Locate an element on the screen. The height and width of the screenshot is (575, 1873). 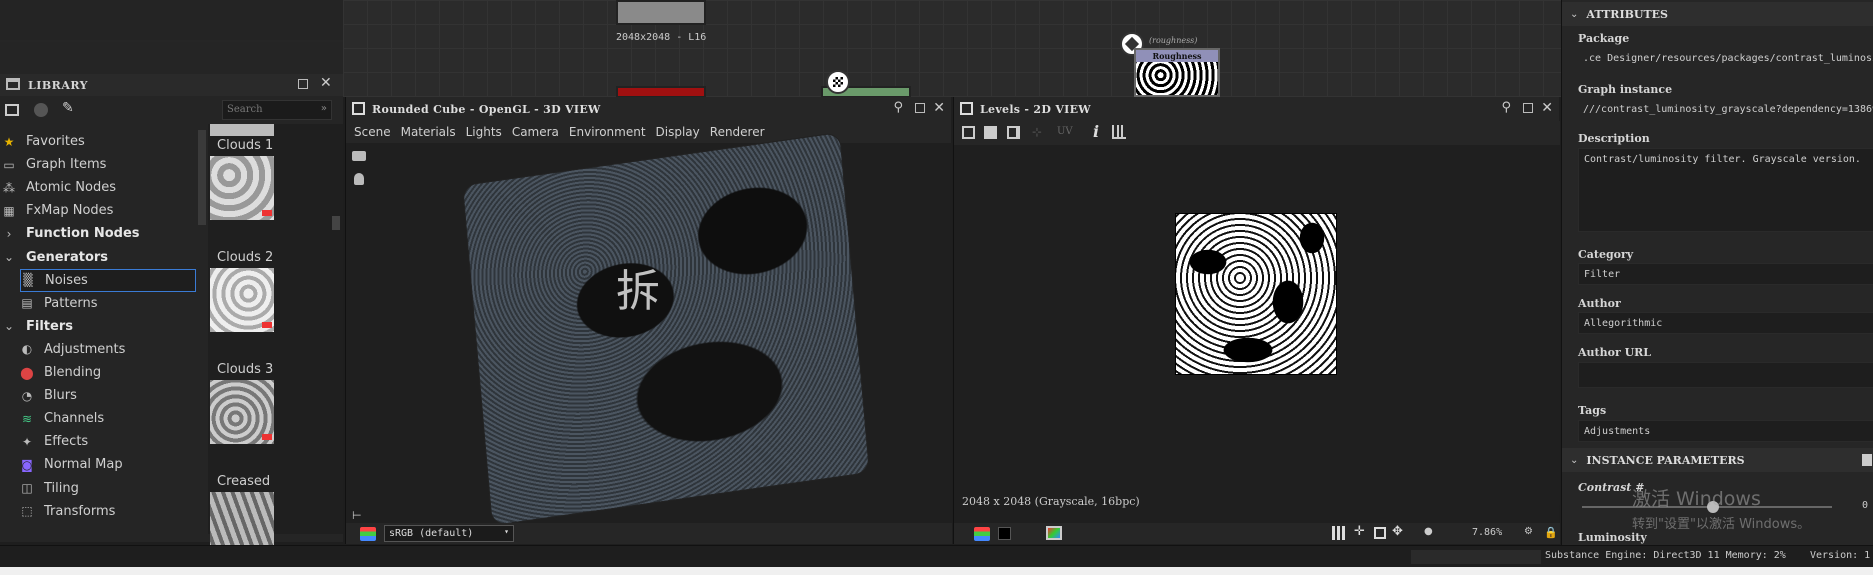
library-tree-item: ≋ Channels is located at coordinates (120, 418).